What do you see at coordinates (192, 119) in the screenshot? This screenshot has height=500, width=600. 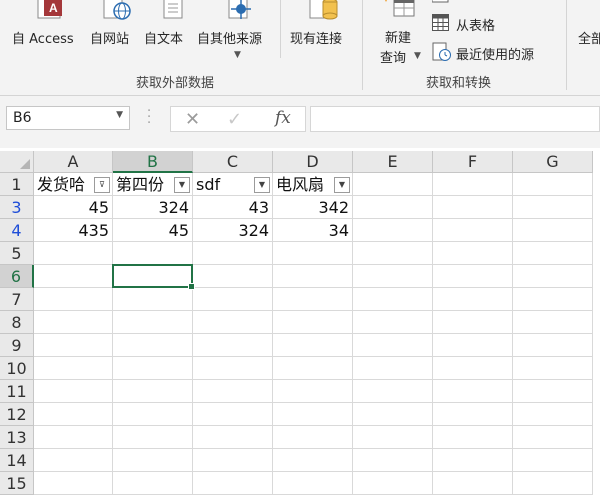 I see `cancel-icon: ✕` at bounding box center [192, 119].